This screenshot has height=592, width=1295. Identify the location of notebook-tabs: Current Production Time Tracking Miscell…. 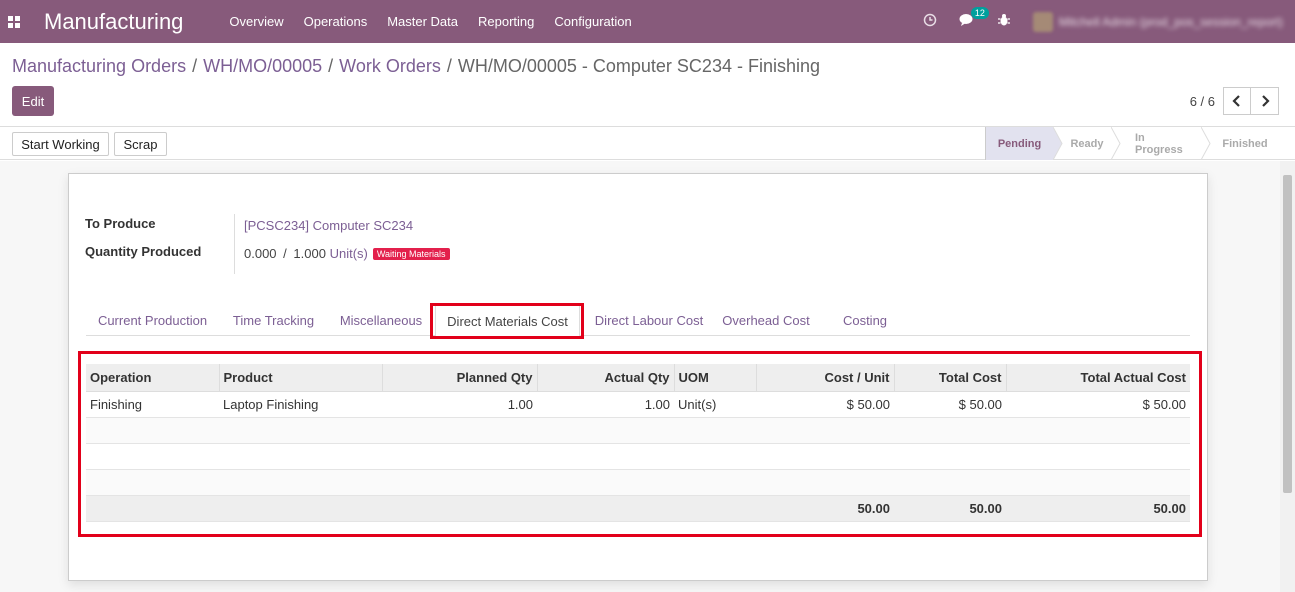
(638, 321).